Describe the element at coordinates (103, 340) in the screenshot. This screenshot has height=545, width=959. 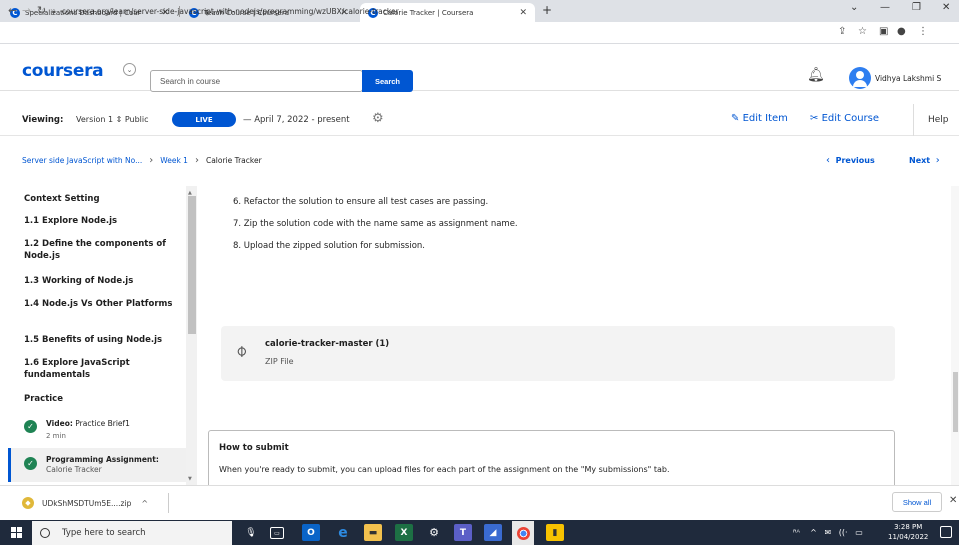
I see `sidebar-item-benefits-nodejs: 1.5 Benefits of using Node.js` at that location.